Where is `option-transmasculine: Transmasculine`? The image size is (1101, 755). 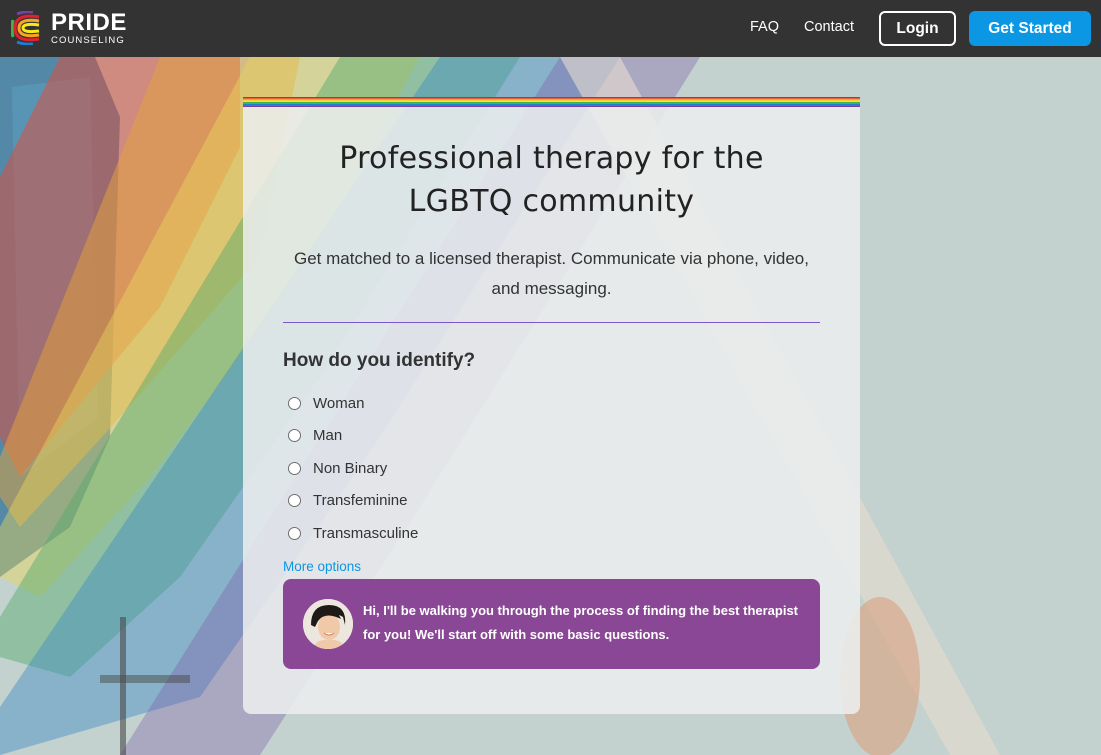 option-transmasculine: Transmasculine is located at coordinates (353, 533).